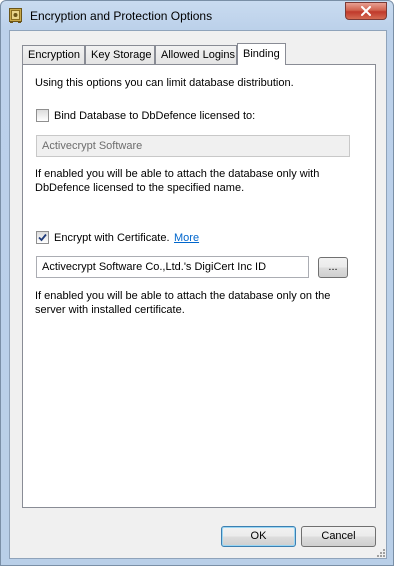 The image size is (394, 566). What do you see at coordinates (121, 16) in the screenshot?
I see `window-title: Encryption and Protection Options` at bounding box center [121, 16].